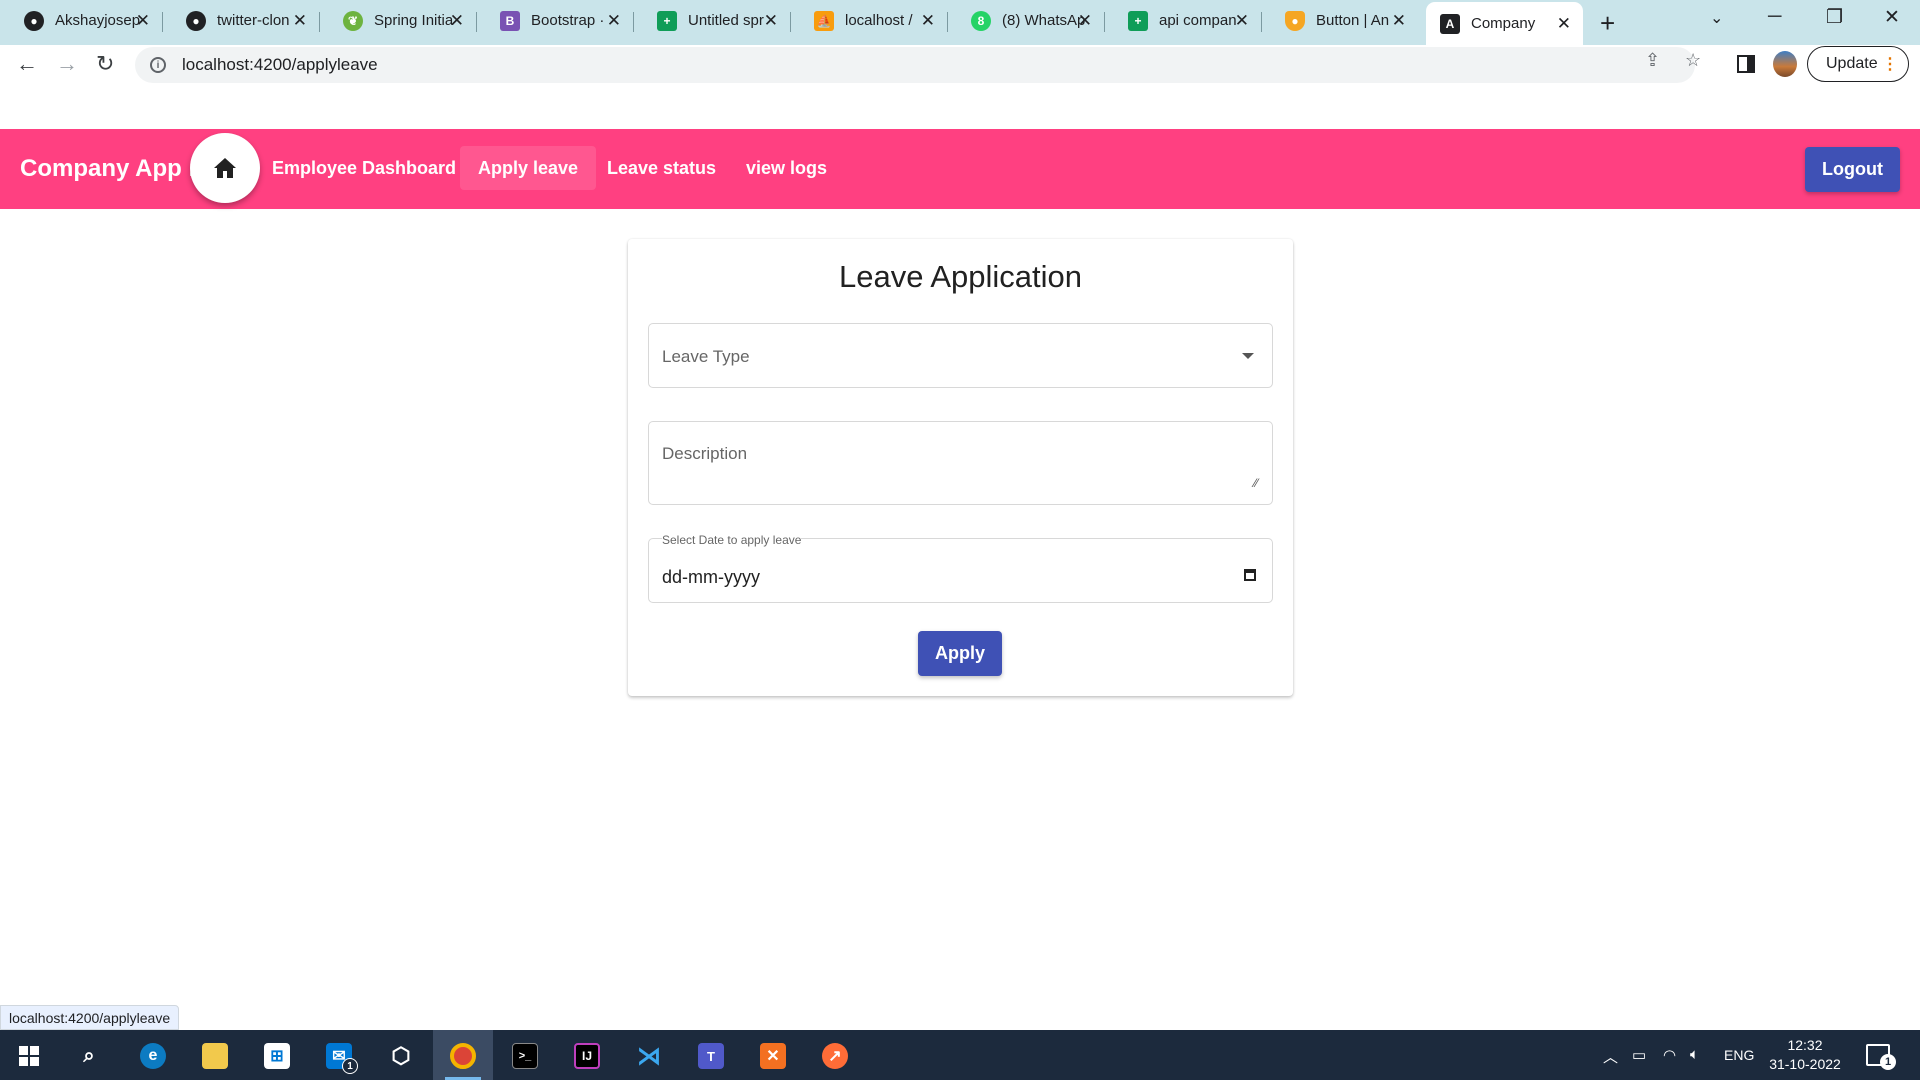  Describe the element at coordinates (649, 1056) in the screenshot. I see `vscode-icon: ⋊` at that location.